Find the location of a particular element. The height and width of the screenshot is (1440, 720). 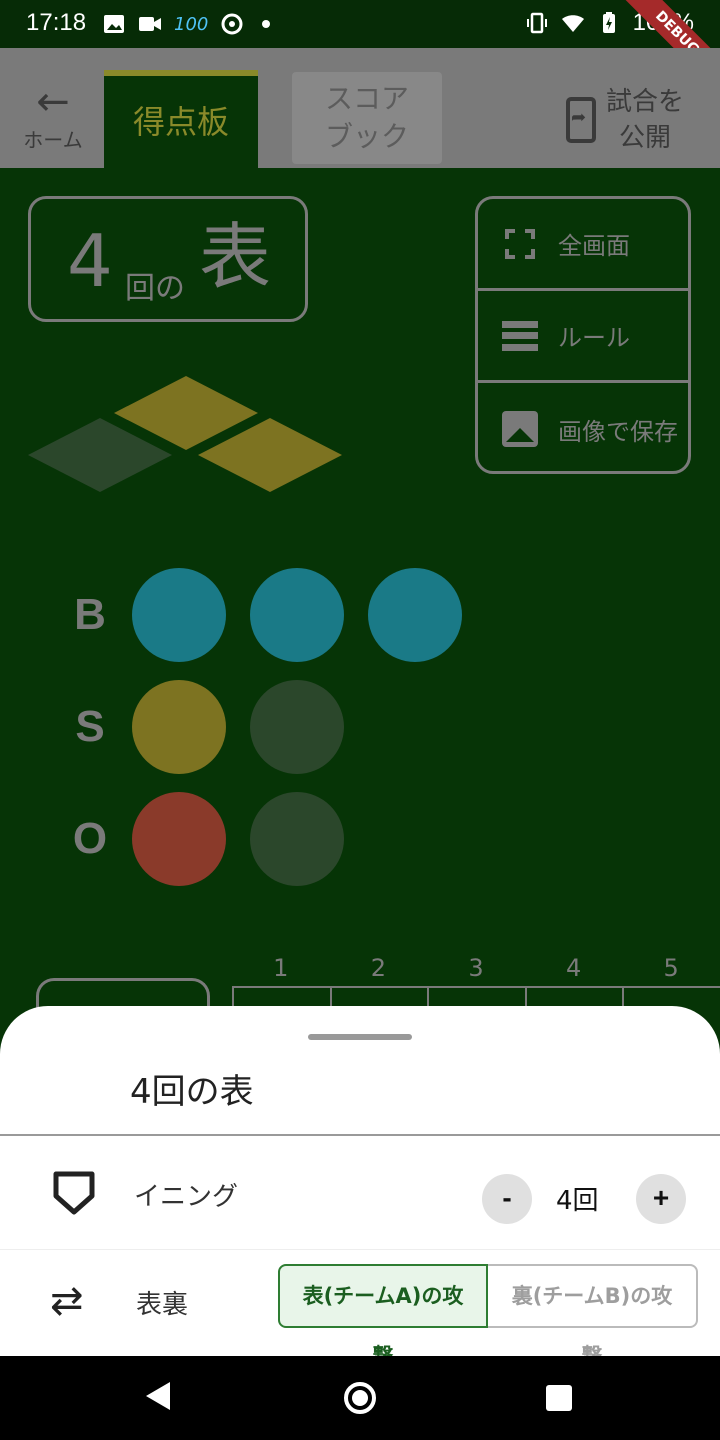

fullscreen-icon is located at coordinates (520, 243).